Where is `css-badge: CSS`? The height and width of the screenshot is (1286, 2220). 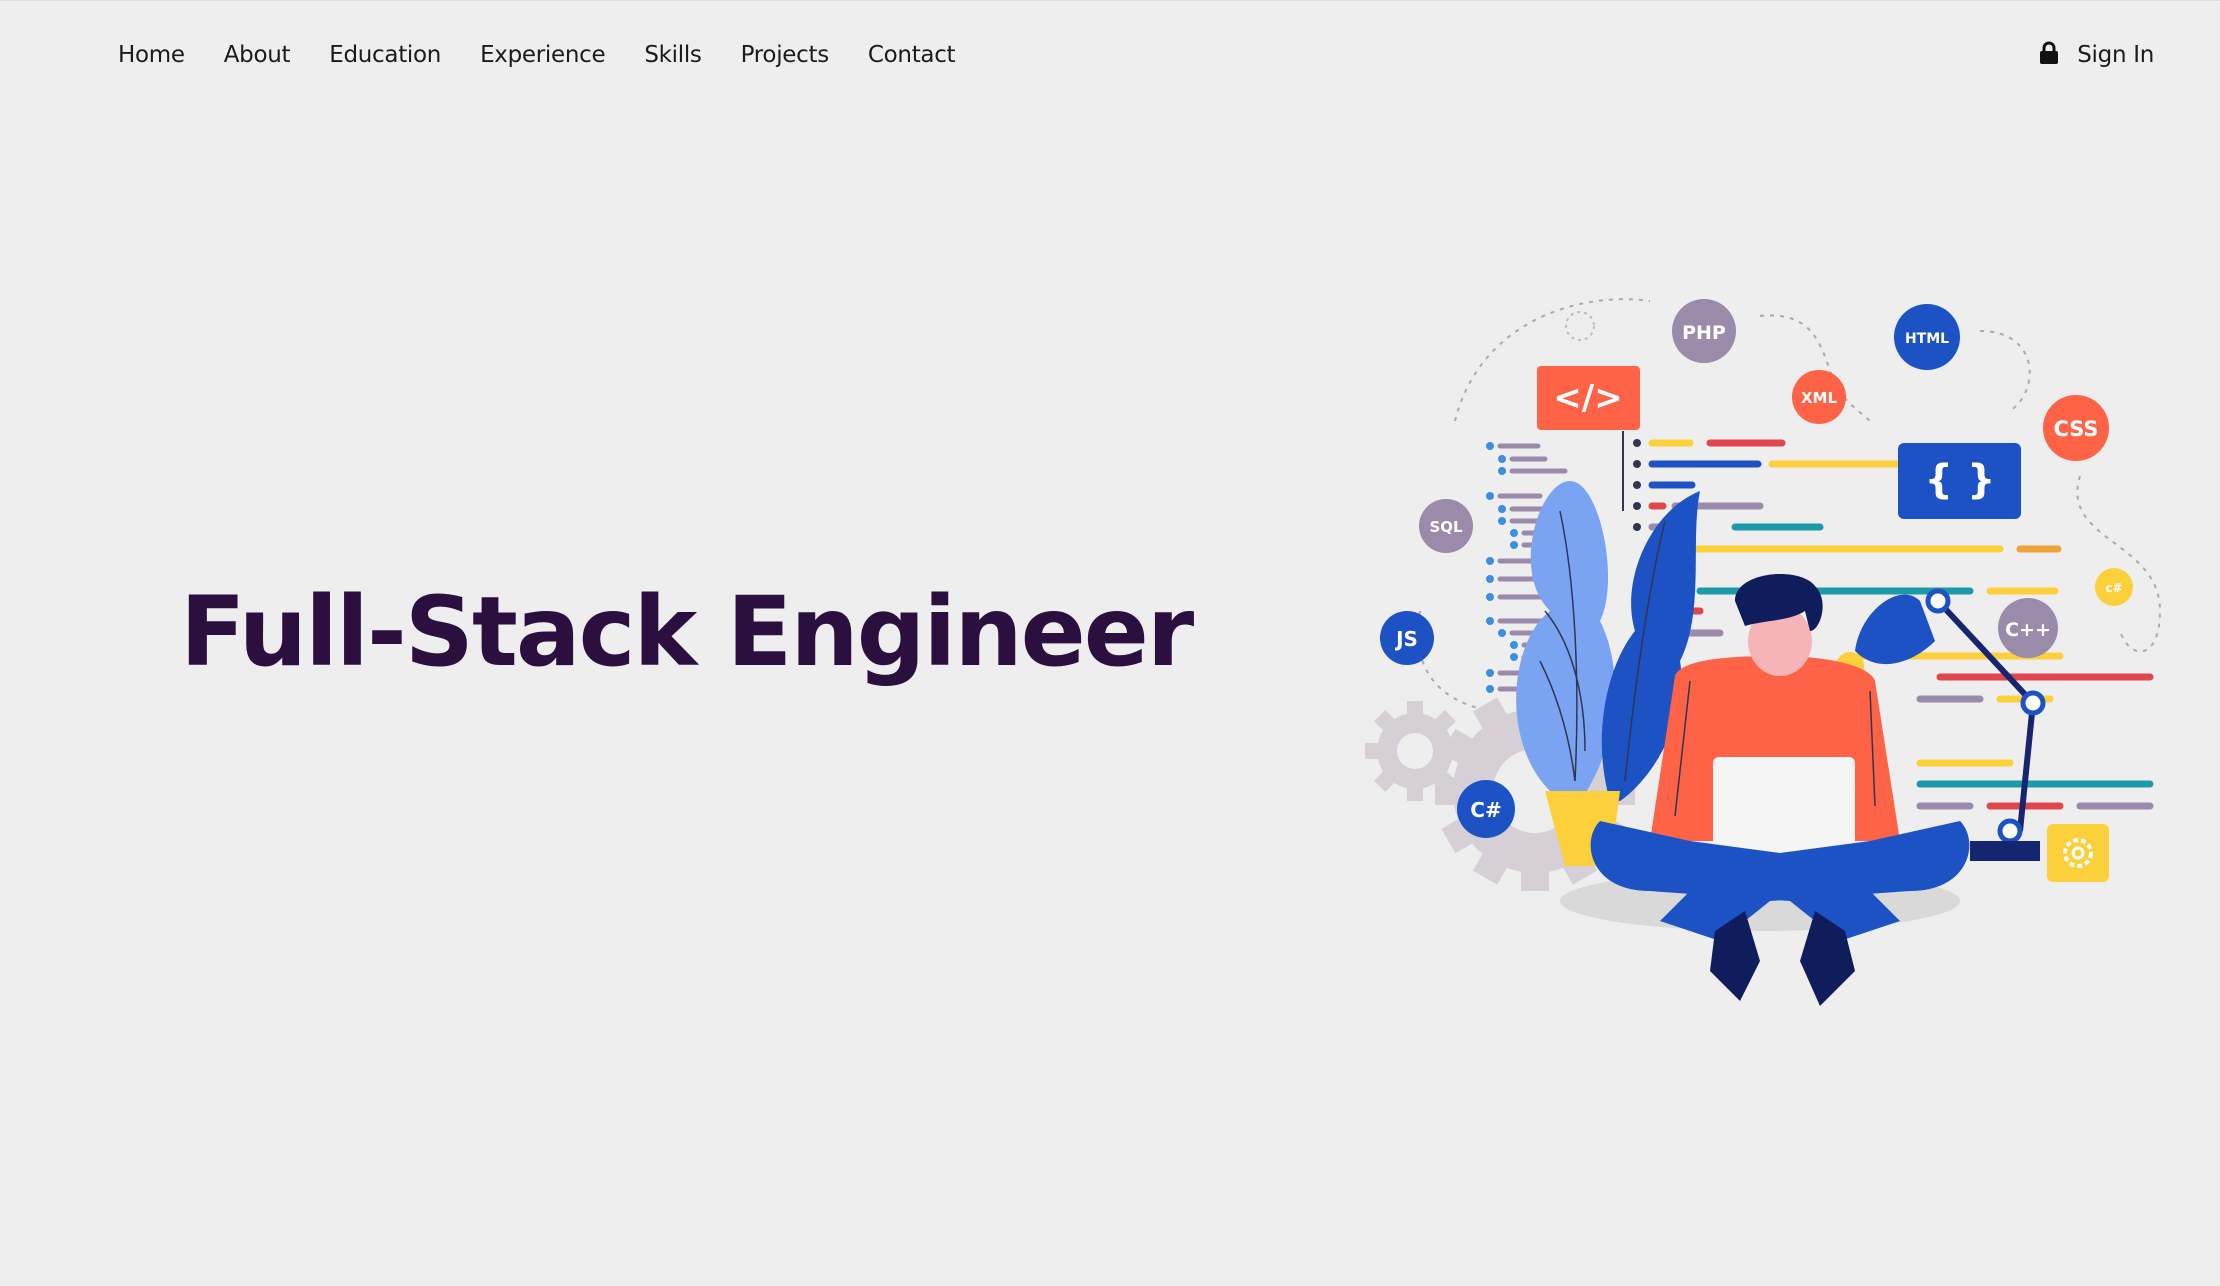
css-badge: CSS is located at coordinates (2076, 428).